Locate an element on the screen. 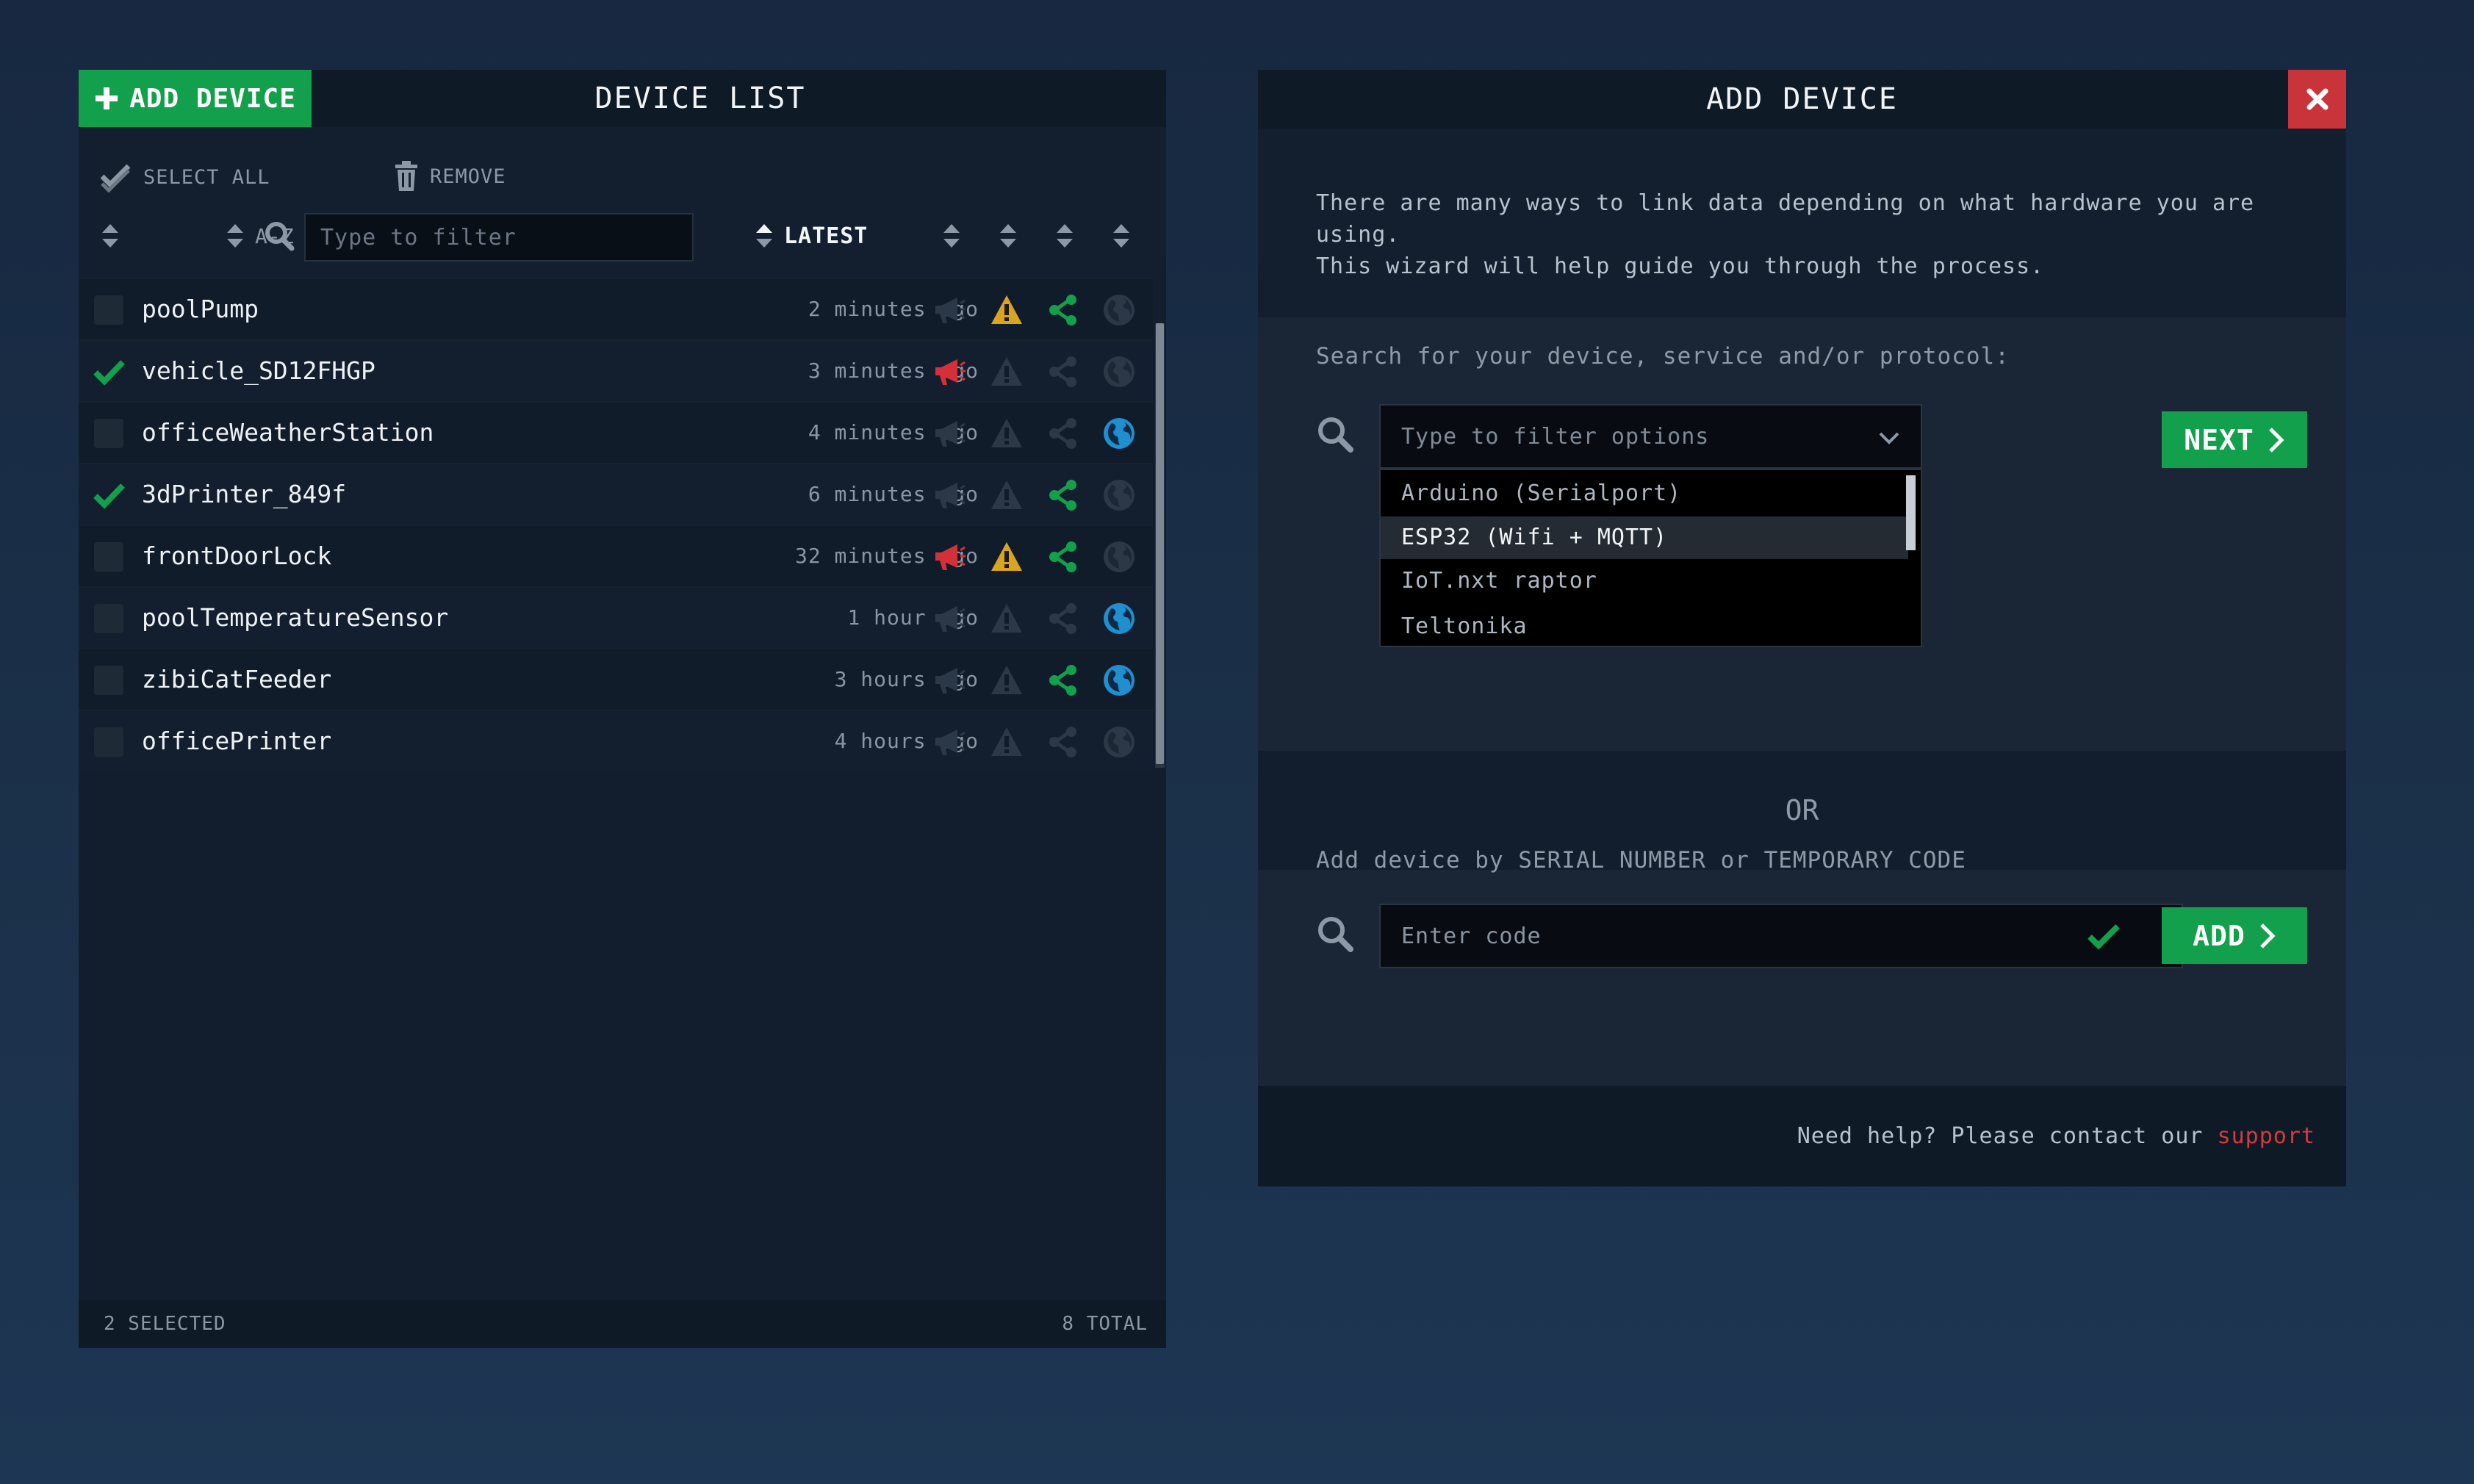 This screenshot has height=1484, width=2474. dropdown-option: IoT.nxt raptor is located at coordinates (1645, 581).